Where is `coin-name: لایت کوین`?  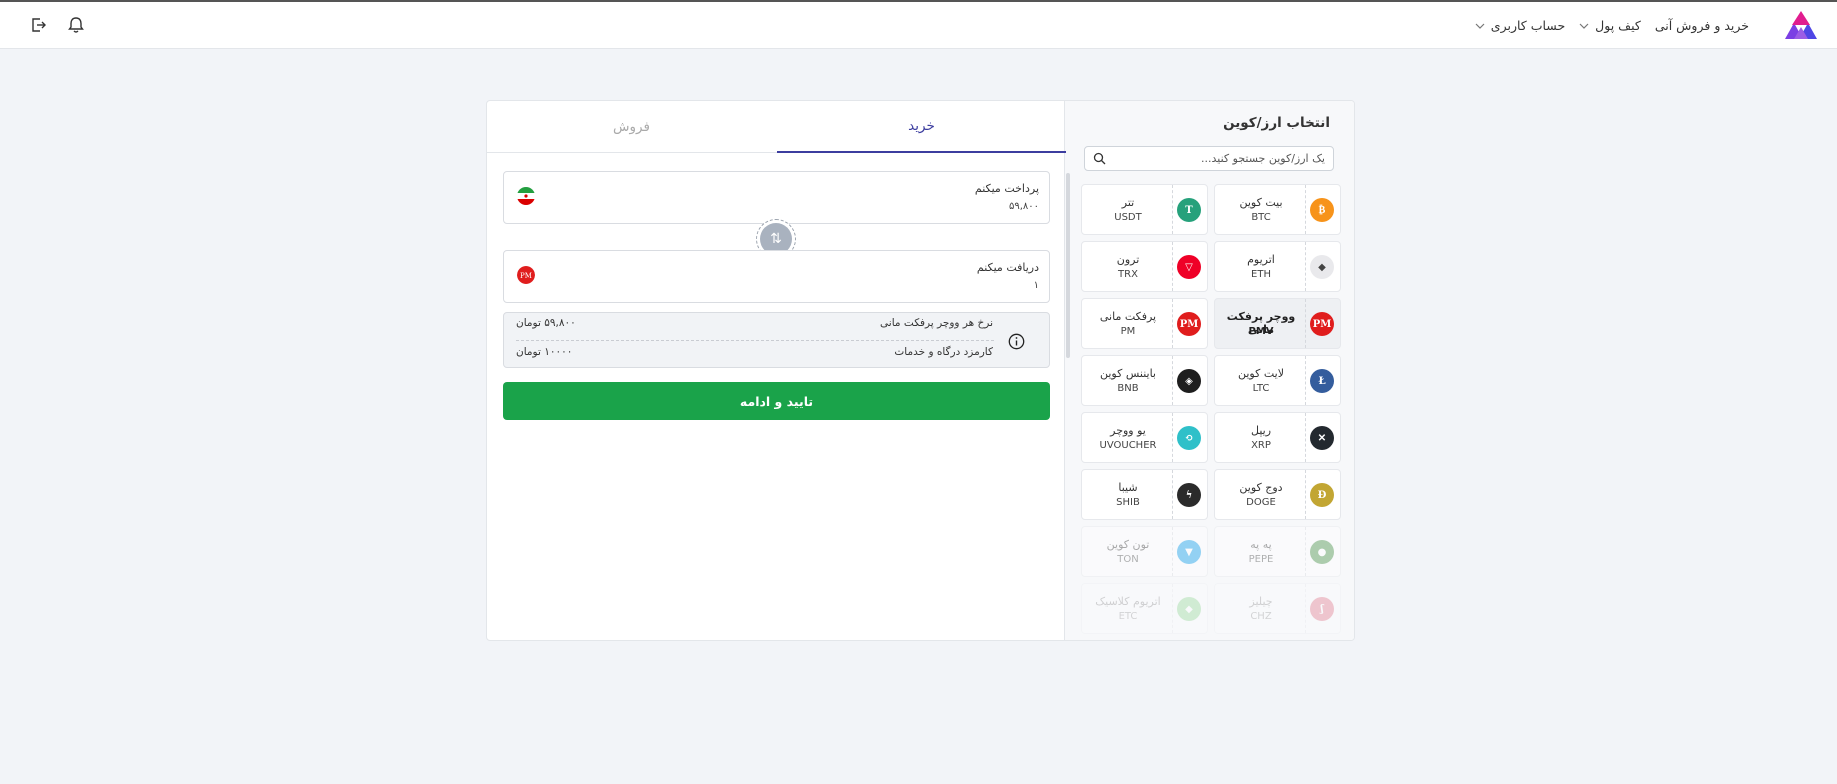 coin-name: لایت کوین is located at coordinates (1261, 373).